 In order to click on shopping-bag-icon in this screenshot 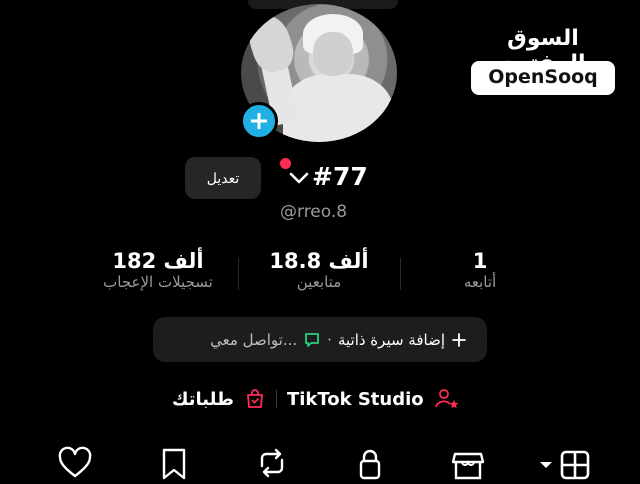, I will do `click(255, 399)`.